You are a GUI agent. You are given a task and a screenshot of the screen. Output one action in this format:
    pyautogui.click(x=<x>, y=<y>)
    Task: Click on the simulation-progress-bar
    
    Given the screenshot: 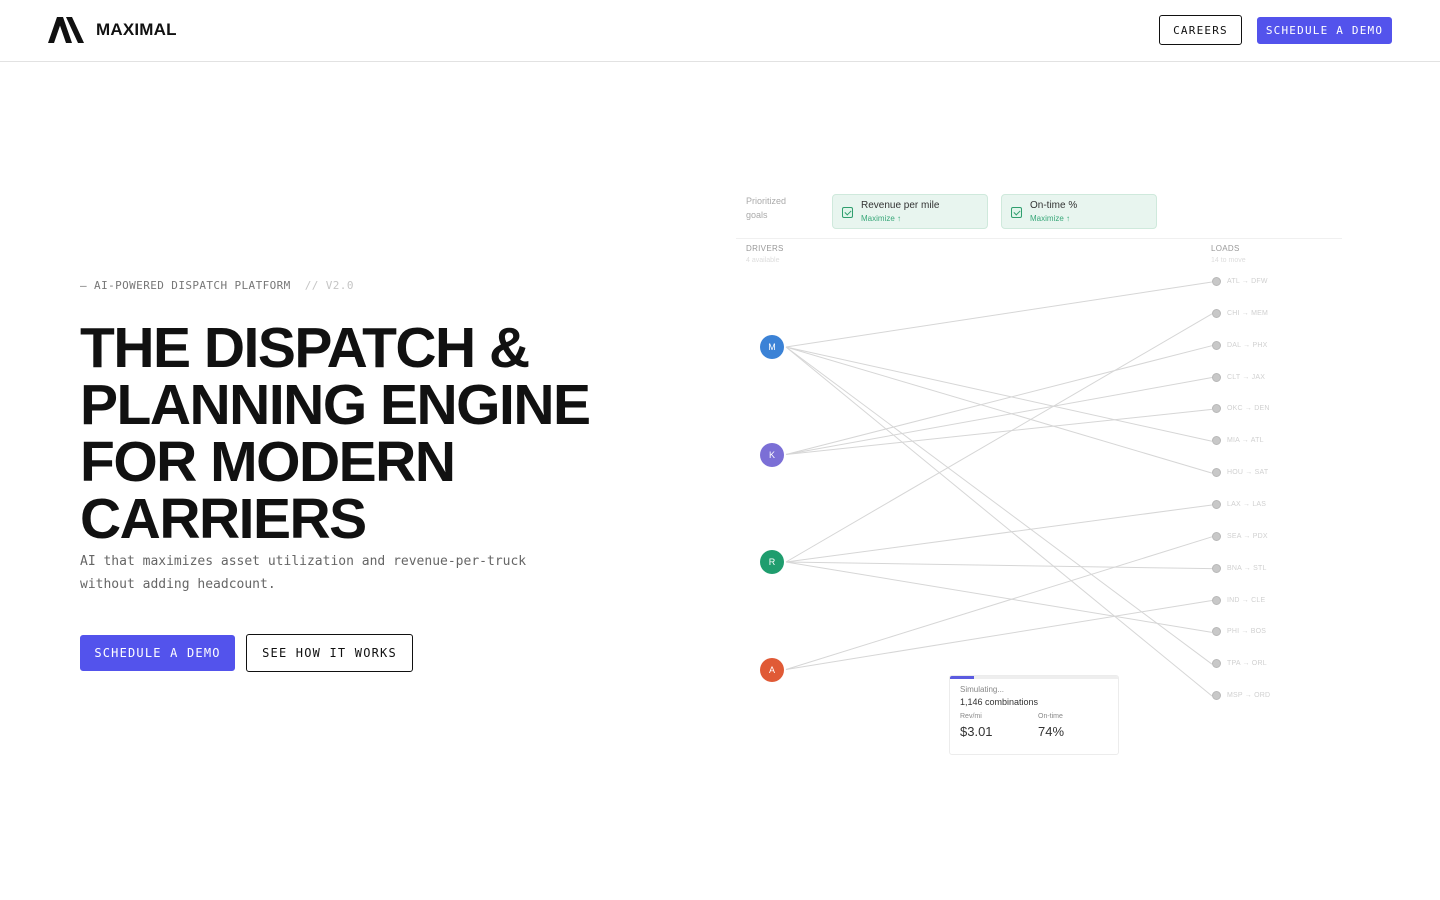 What is the action you would take?
    pyautogui.click(x=1034, y=677)
    